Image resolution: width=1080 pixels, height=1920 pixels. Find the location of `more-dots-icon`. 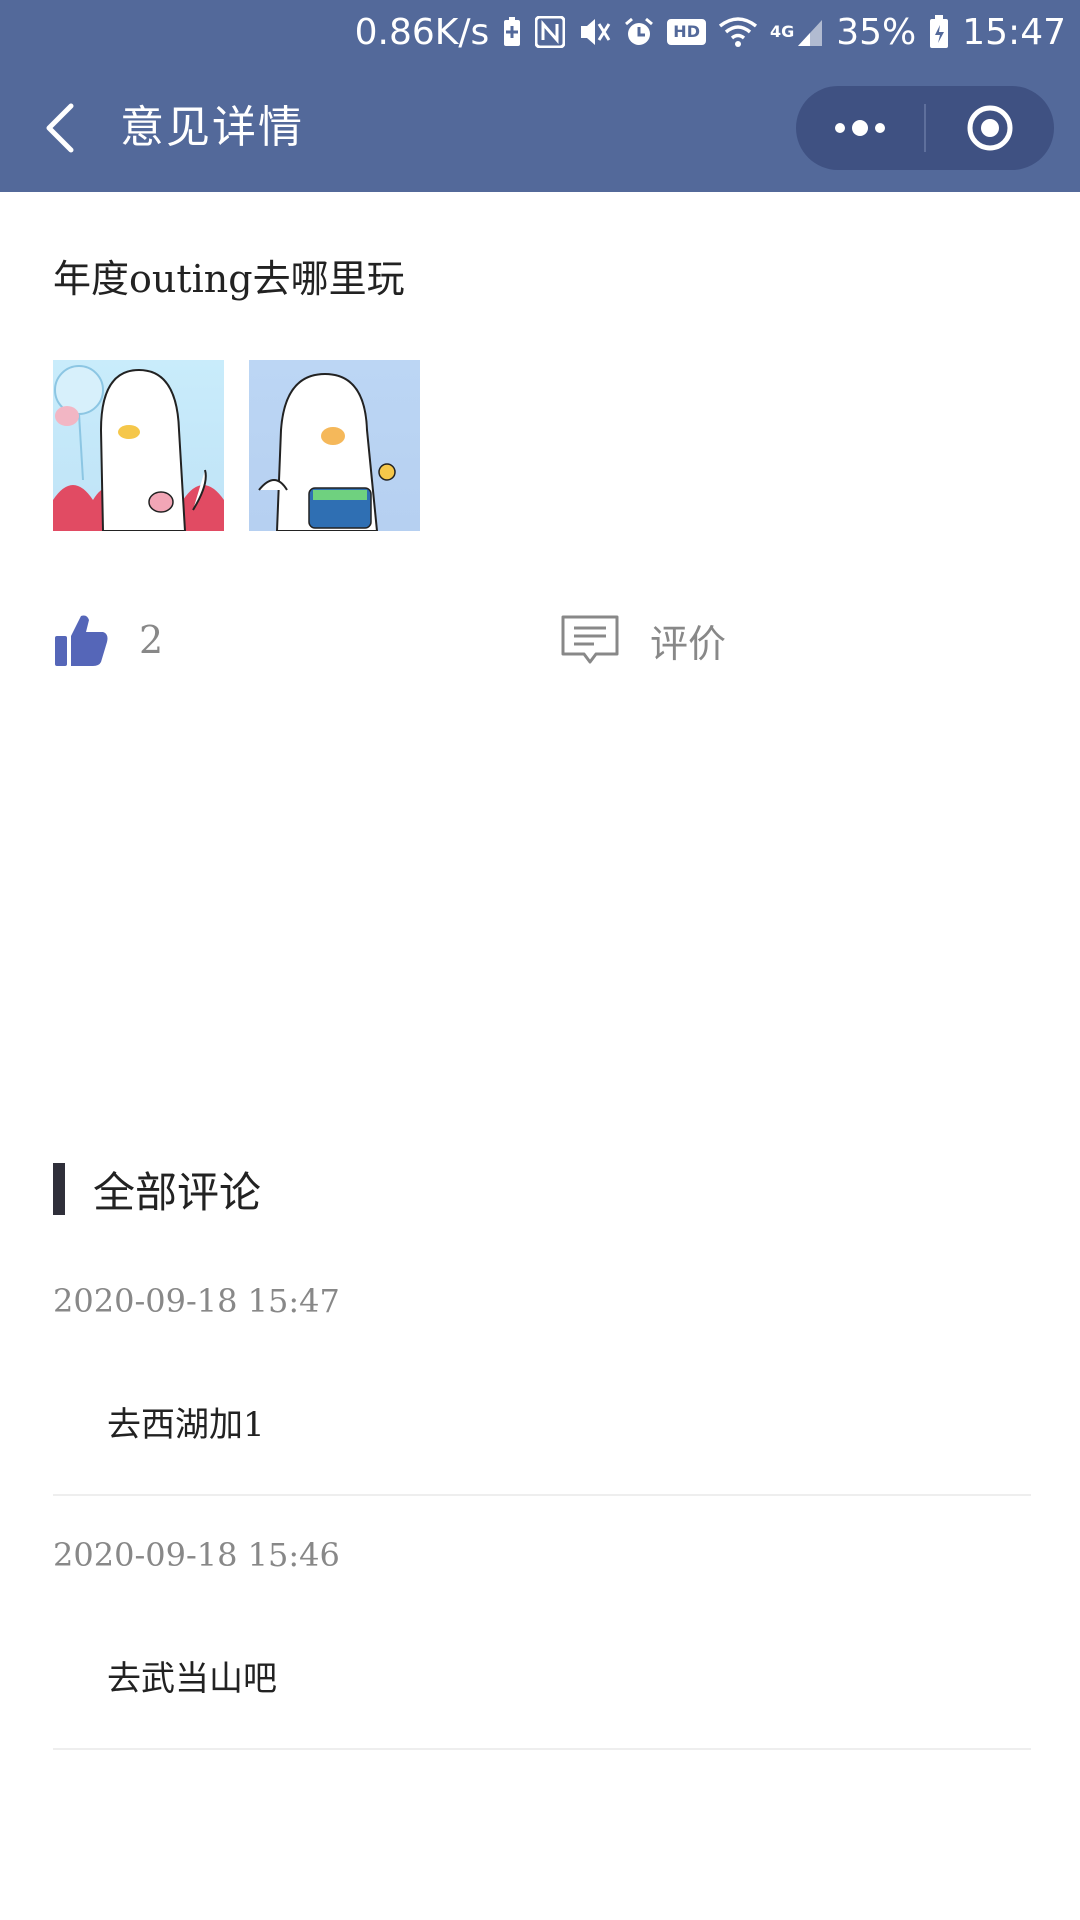

more-dots-icon is located at coordinates (860, 128).